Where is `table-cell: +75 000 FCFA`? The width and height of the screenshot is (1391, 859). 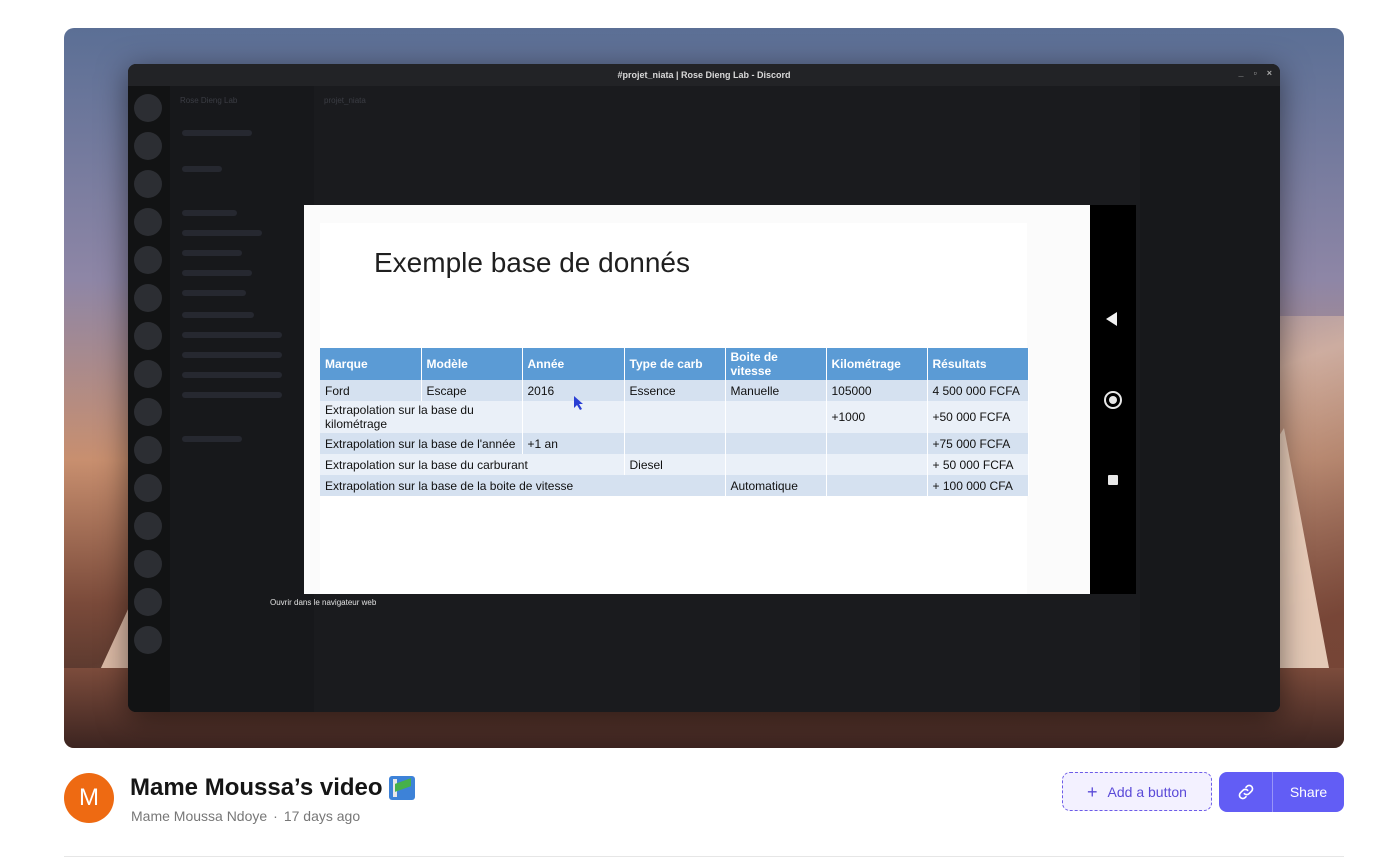 table-cell: +75 000 FCFA is located at coordinates (978, 443).